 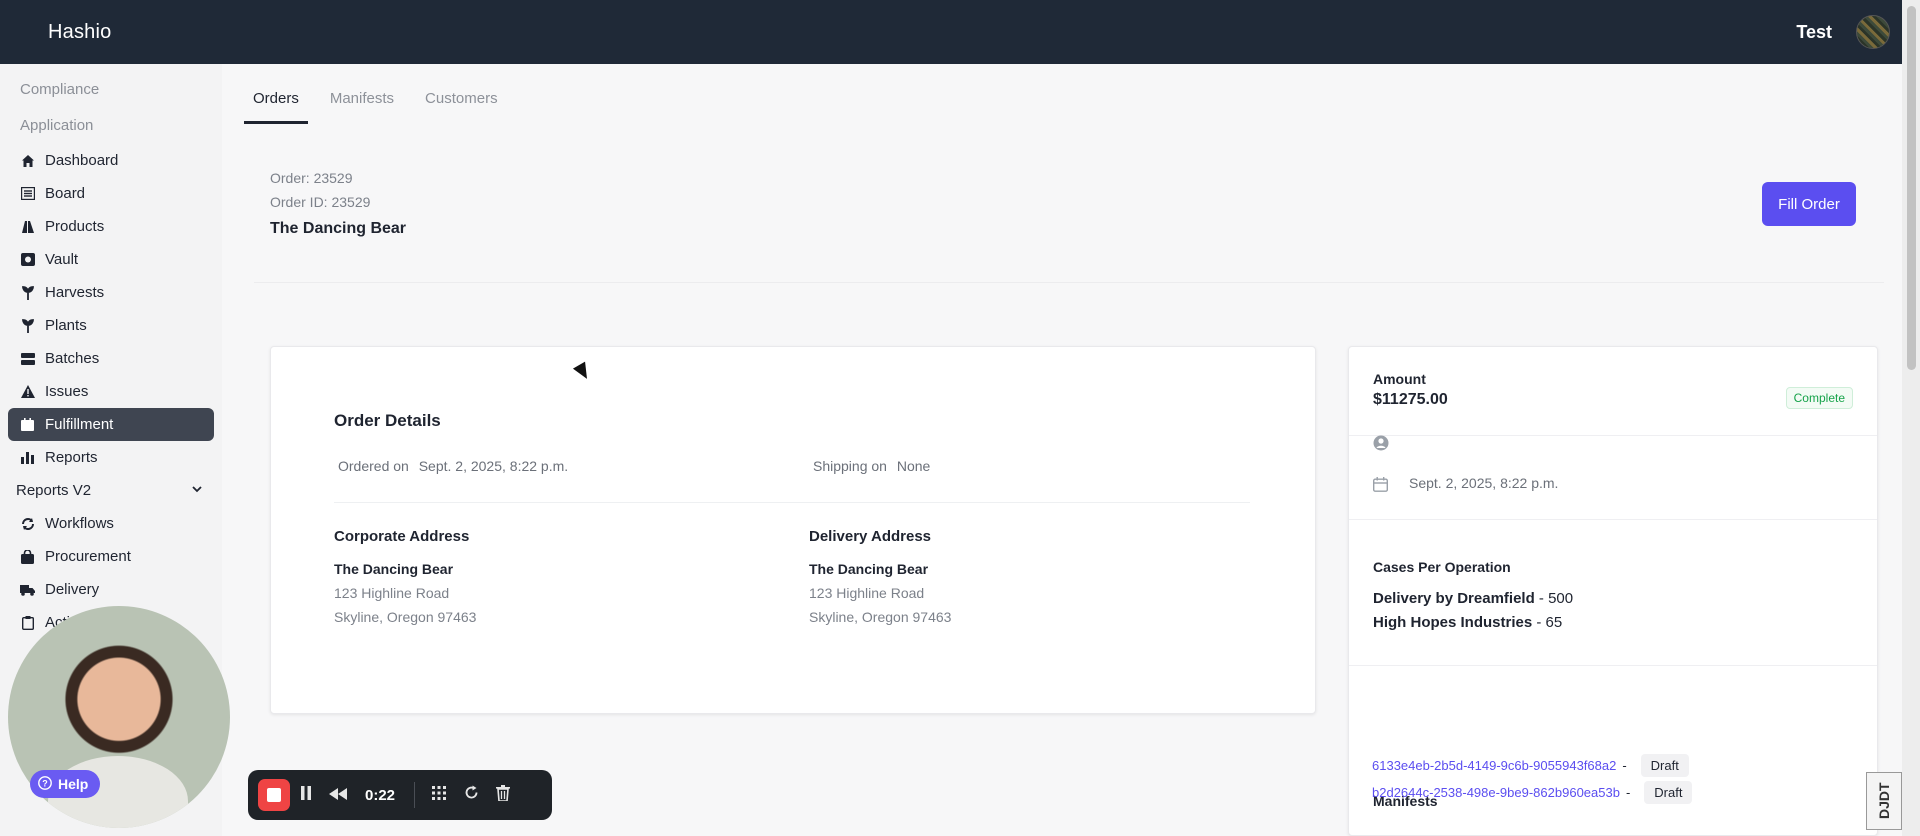 I want to click on sidebar-item-label: Reports V2, so click(x=54, y=490).